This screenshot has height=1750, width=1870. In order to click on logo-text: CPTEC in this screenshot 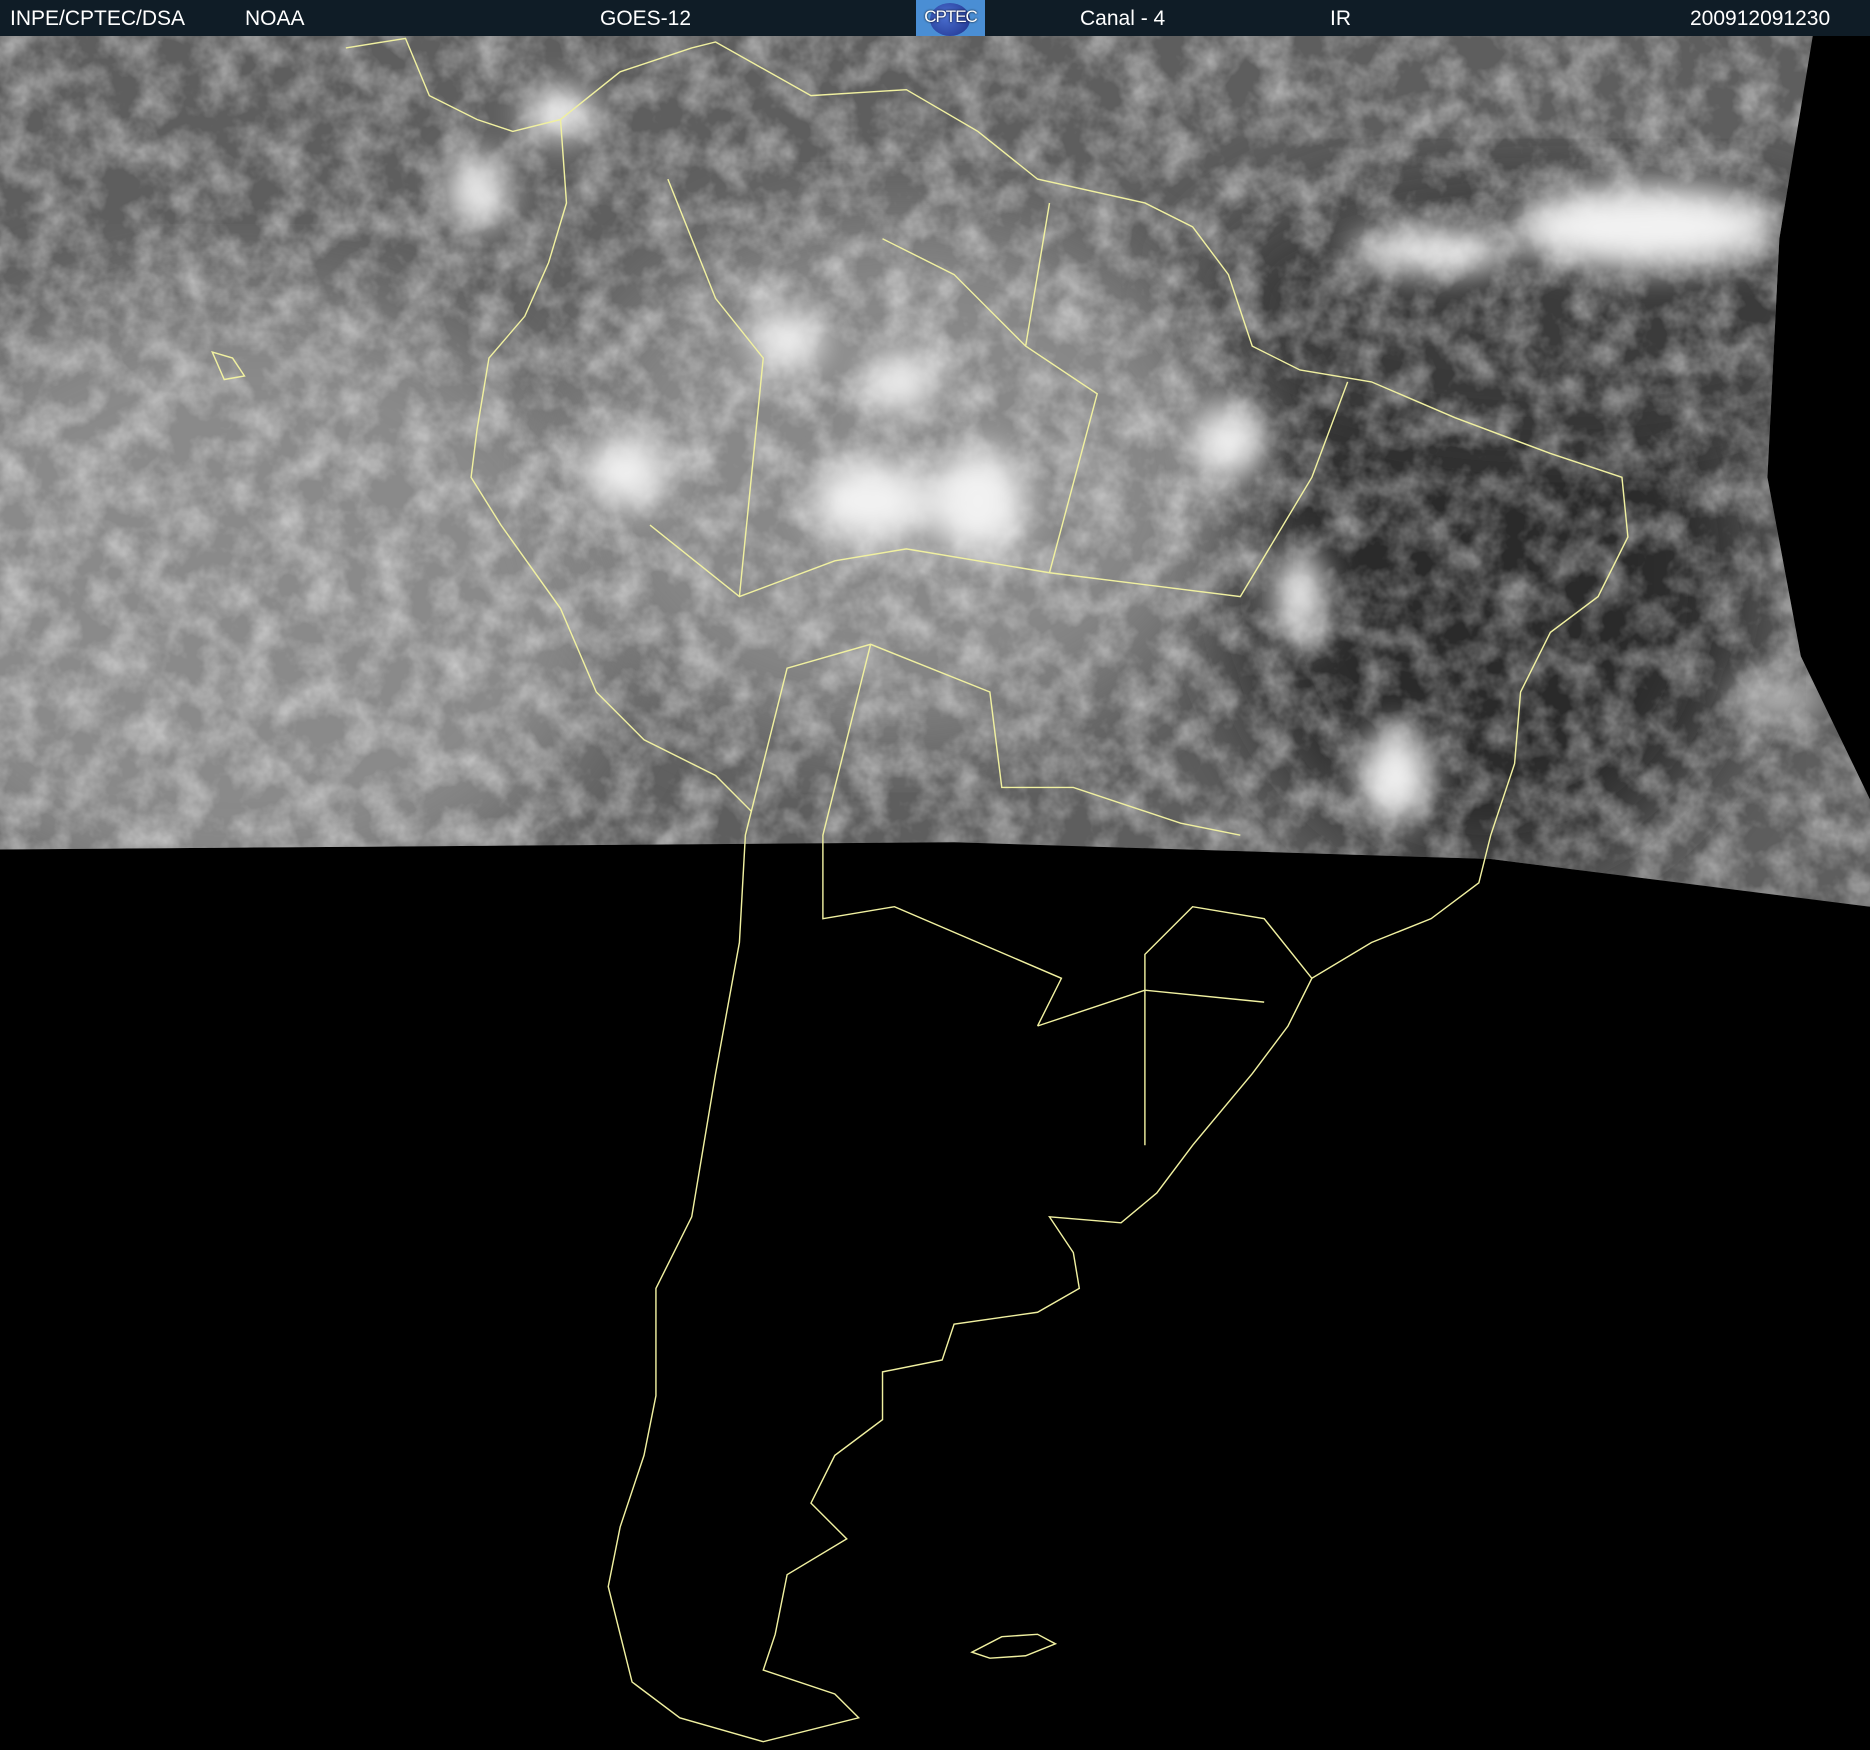, I will do `click(951, 16)`.